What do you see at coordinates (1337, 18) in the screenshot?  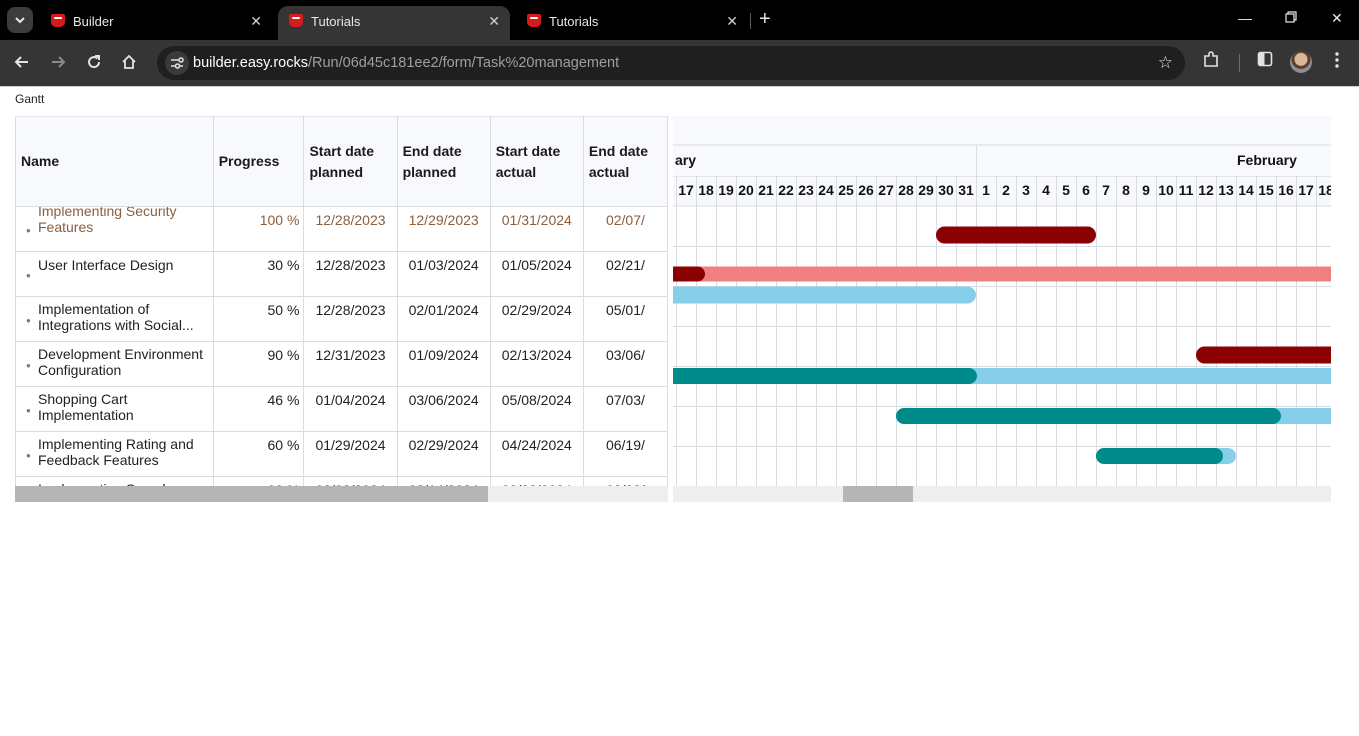 I see `window-close-icon: ✕` at bounding box center [1337, 18].